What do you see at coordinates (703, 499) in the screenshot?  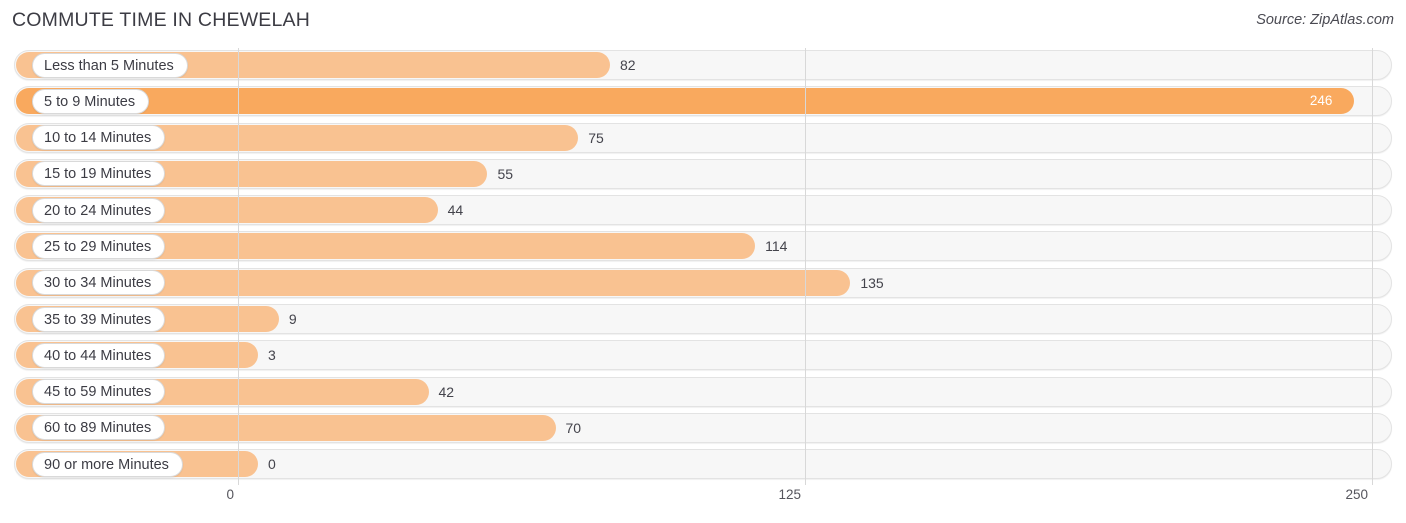 I see `x-axis: 0 125 250` at bounding box center [703, 499].